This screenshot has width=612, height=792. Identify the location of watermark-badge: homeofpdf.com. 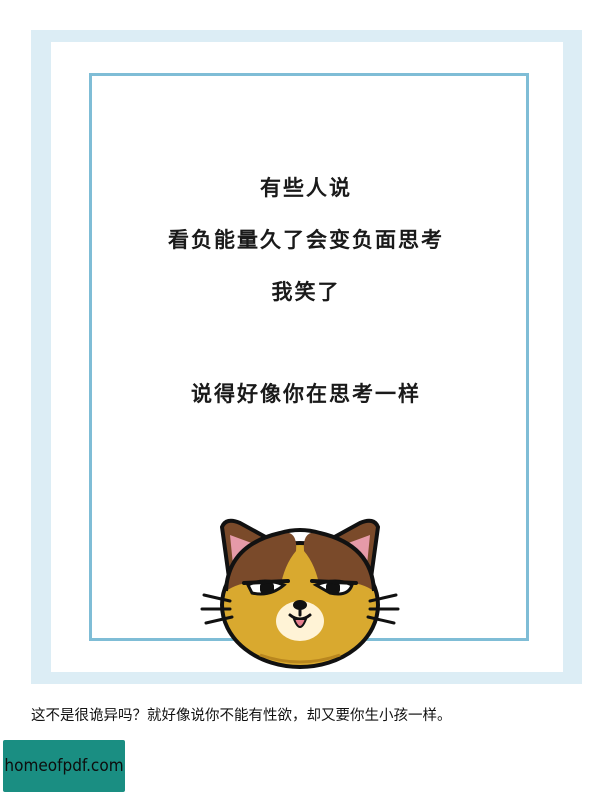
(64, 766).